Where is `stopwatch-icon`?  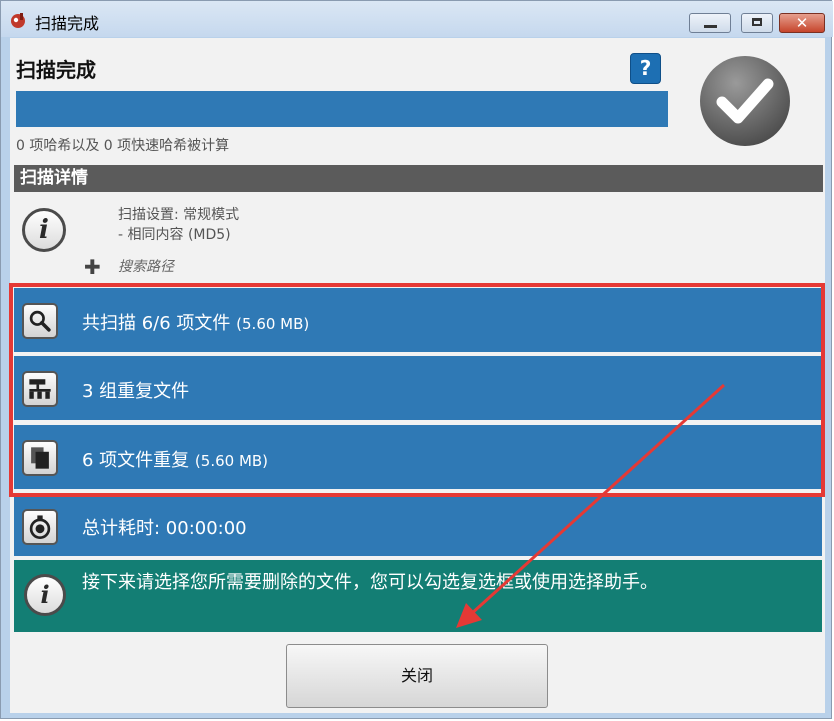
stopwatch-icon is located at coordinates (40, 527).